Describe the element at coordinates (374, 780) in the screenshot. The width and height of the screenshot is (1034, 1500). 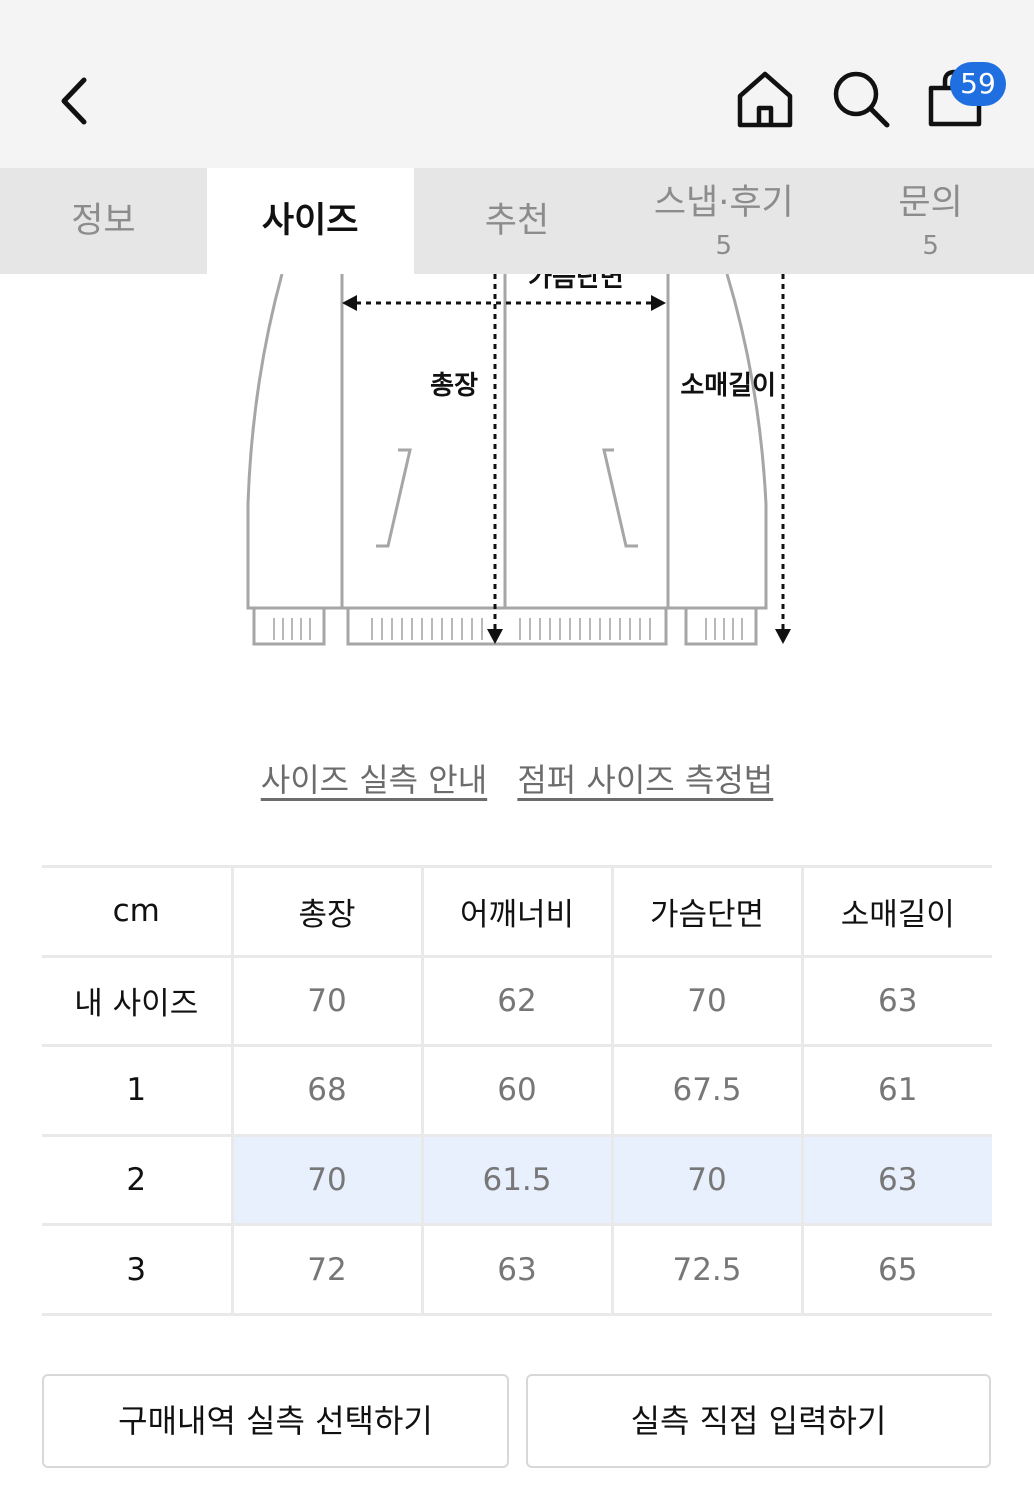
I see `size-guide-link: 사이즈 실측 안내` at that location.